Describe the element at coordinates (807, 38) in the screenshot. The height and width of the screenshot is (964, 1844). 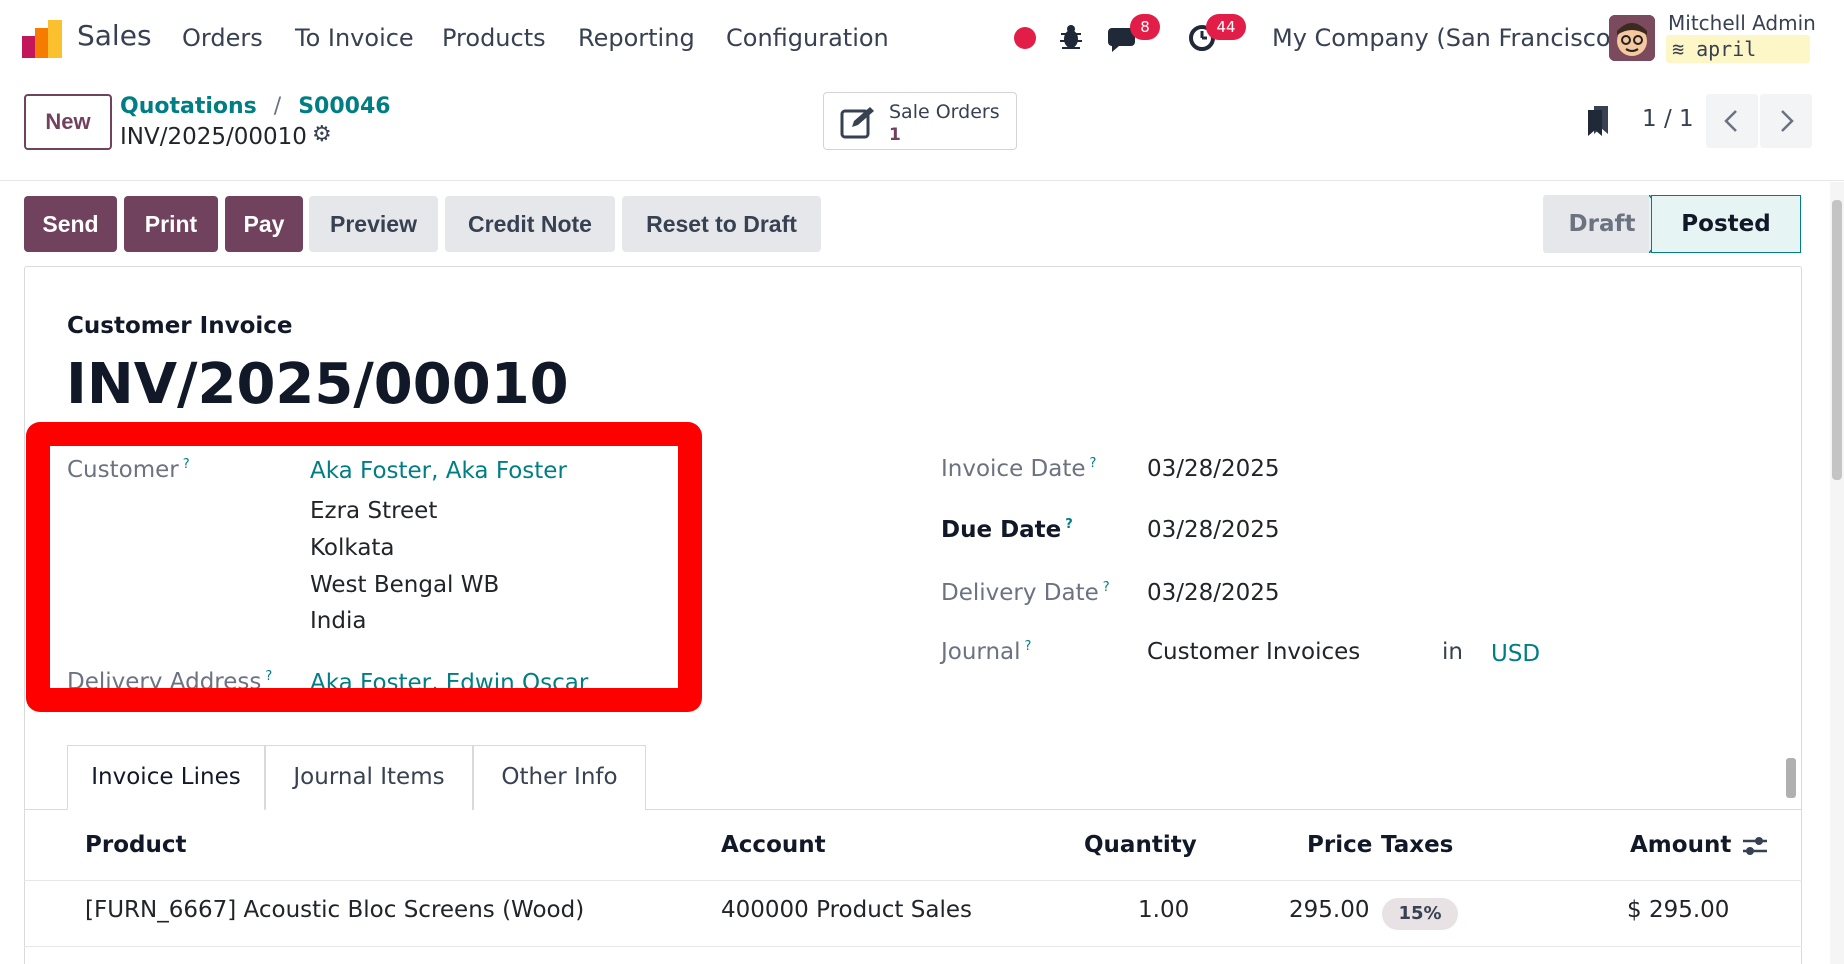
I see `menu-configuration: Configuration` at that location.